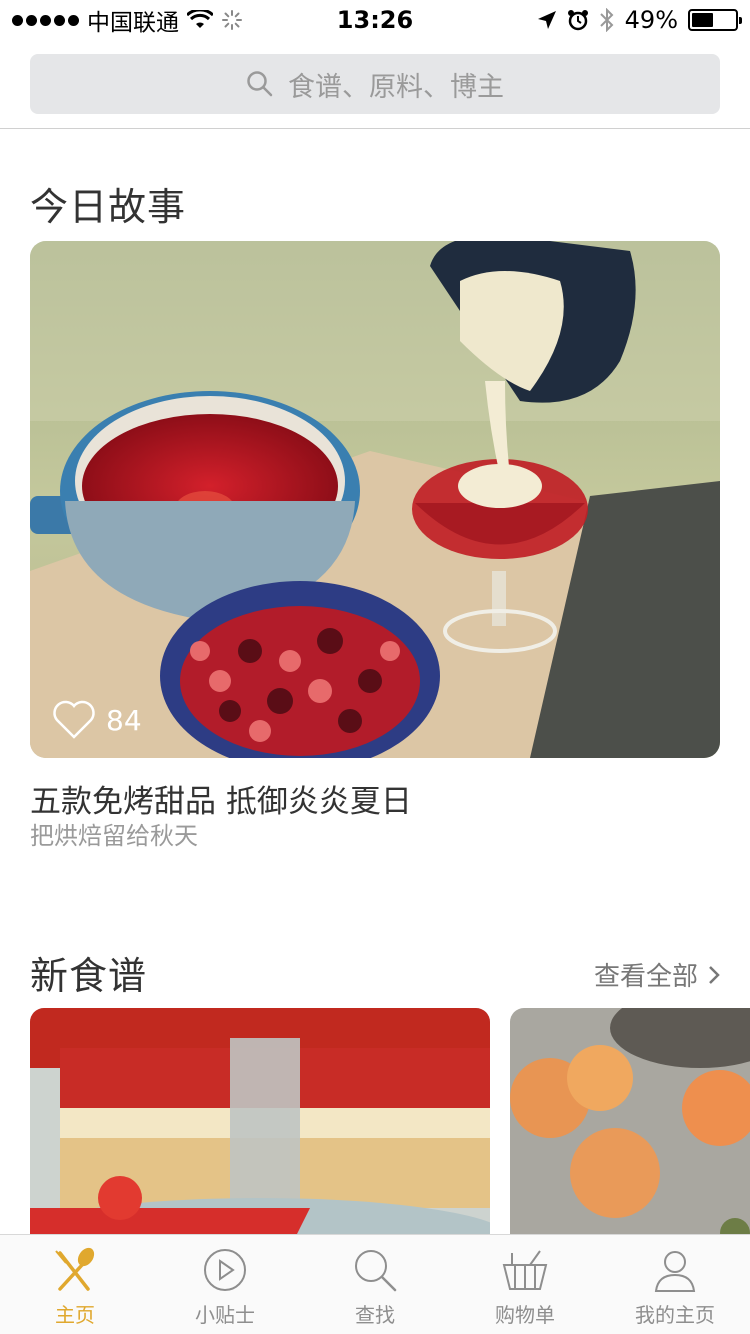 This screenshot has height=1334, width=750. I want to click on status-right: 49%, so click(639, 20).